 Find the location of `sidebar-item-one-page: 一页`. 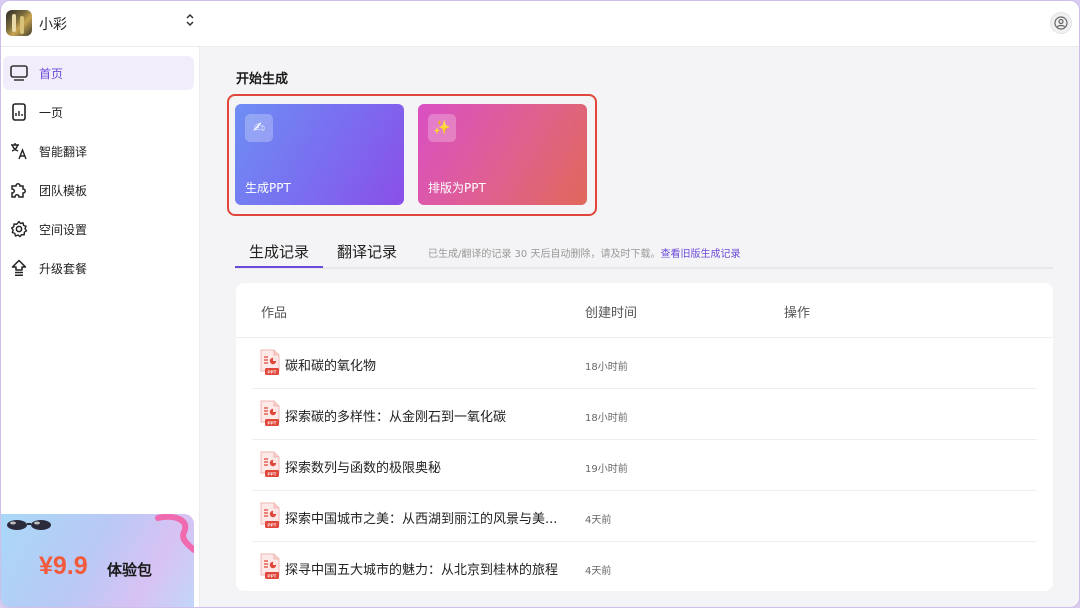

sidebar-item-one-page: 一页 is located at coordinates (98, 112).